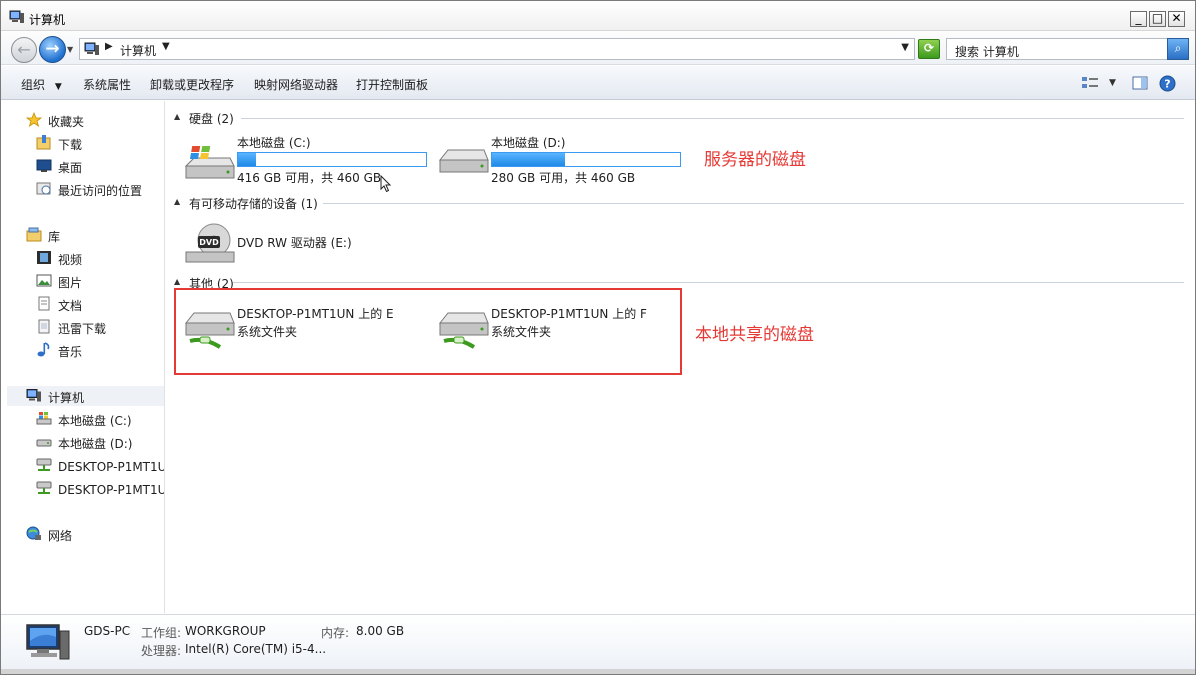 The height and width of the screenshot is (675, 1196). Describe the element at coordinates (54, 237) in the screenshot. I see `sidebar-item-label: 库` at that location.